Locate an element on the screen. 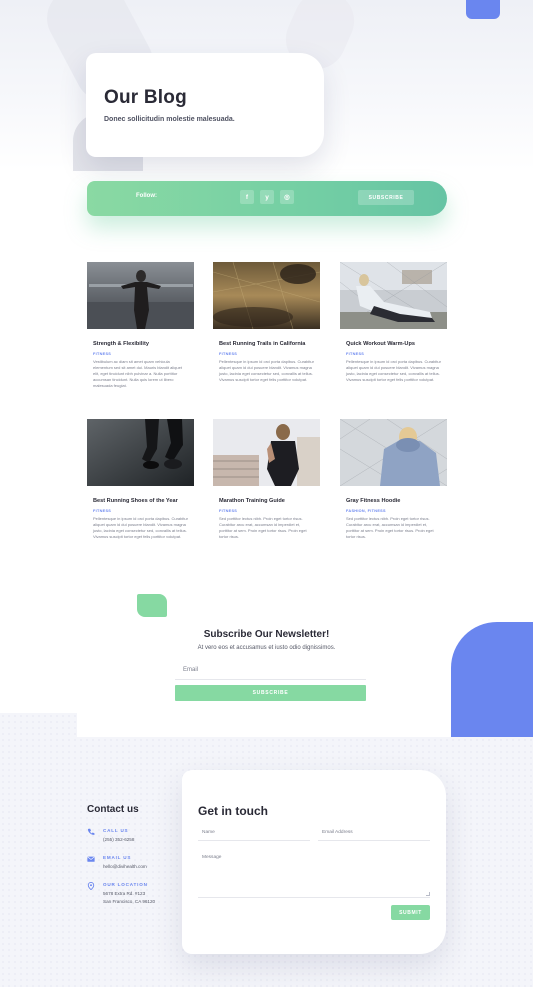 The width and height of the screenshot is (533, 987). newsletter-email-input: Email is located at coordinates (270, 671).